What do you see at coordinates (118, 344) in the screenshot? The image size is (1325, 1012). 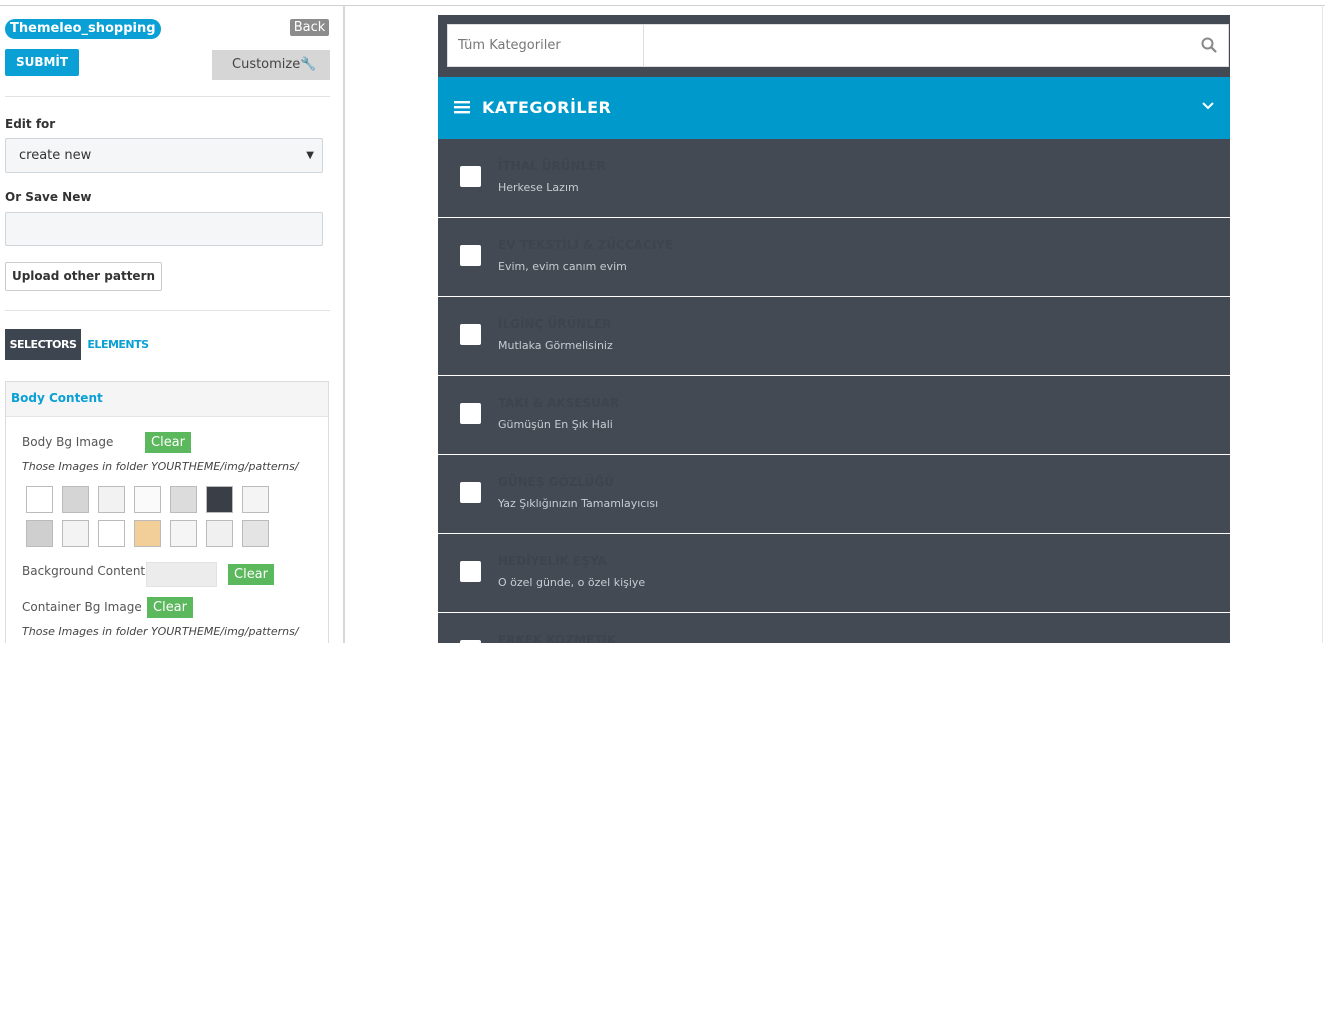 I see `tab-elements: ELEMENTS` at bounding box center [118, 344].